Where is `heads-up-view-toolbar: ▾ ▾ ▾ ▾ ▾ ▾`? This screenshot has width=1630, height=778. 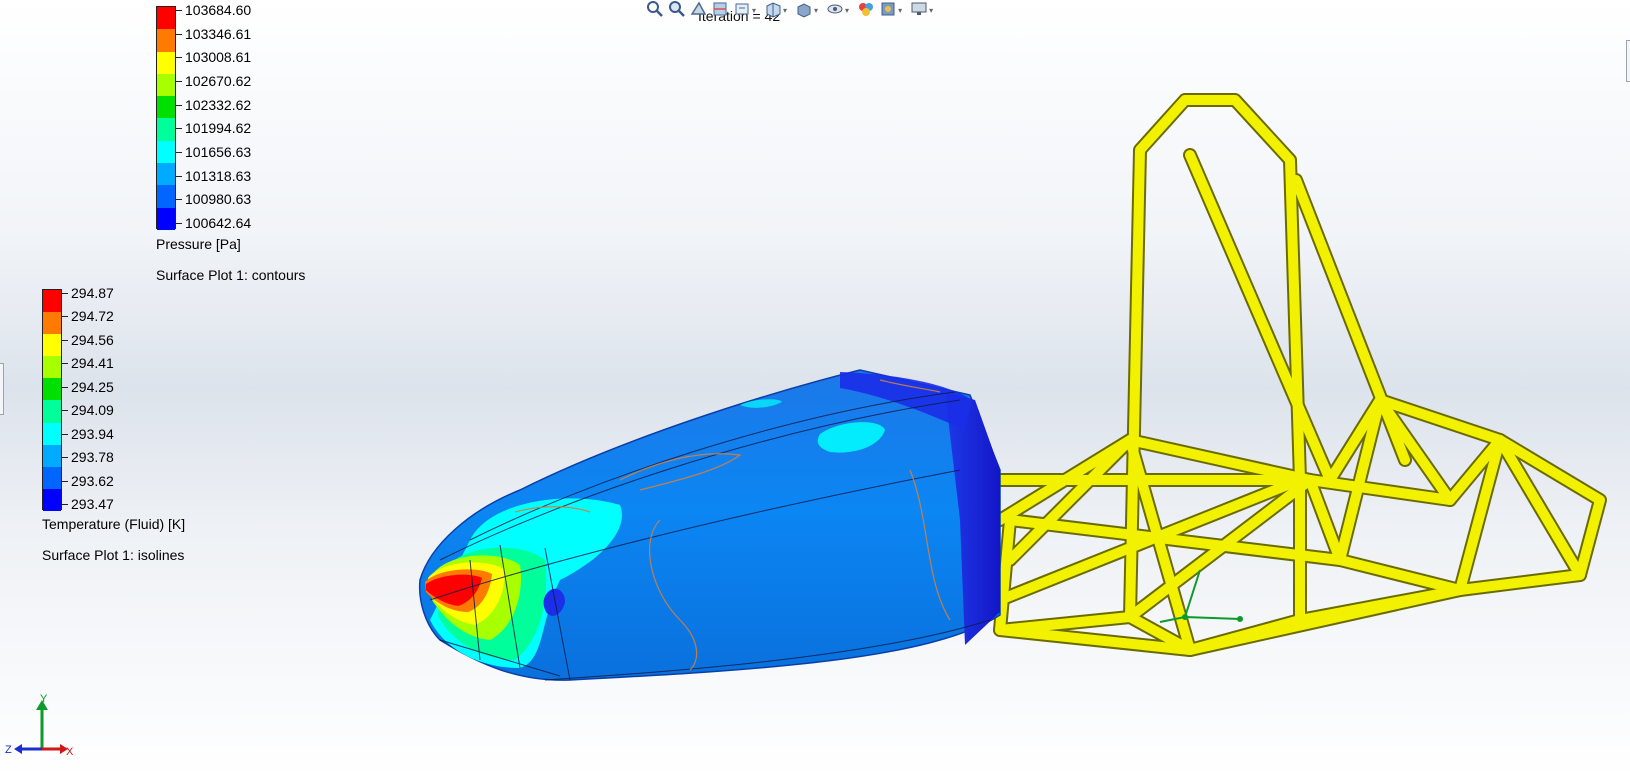
heads-up-view-toolbar: ▾ ▾ ▾ ▾ ▾ ▾ is located at coordinates (793, 10).